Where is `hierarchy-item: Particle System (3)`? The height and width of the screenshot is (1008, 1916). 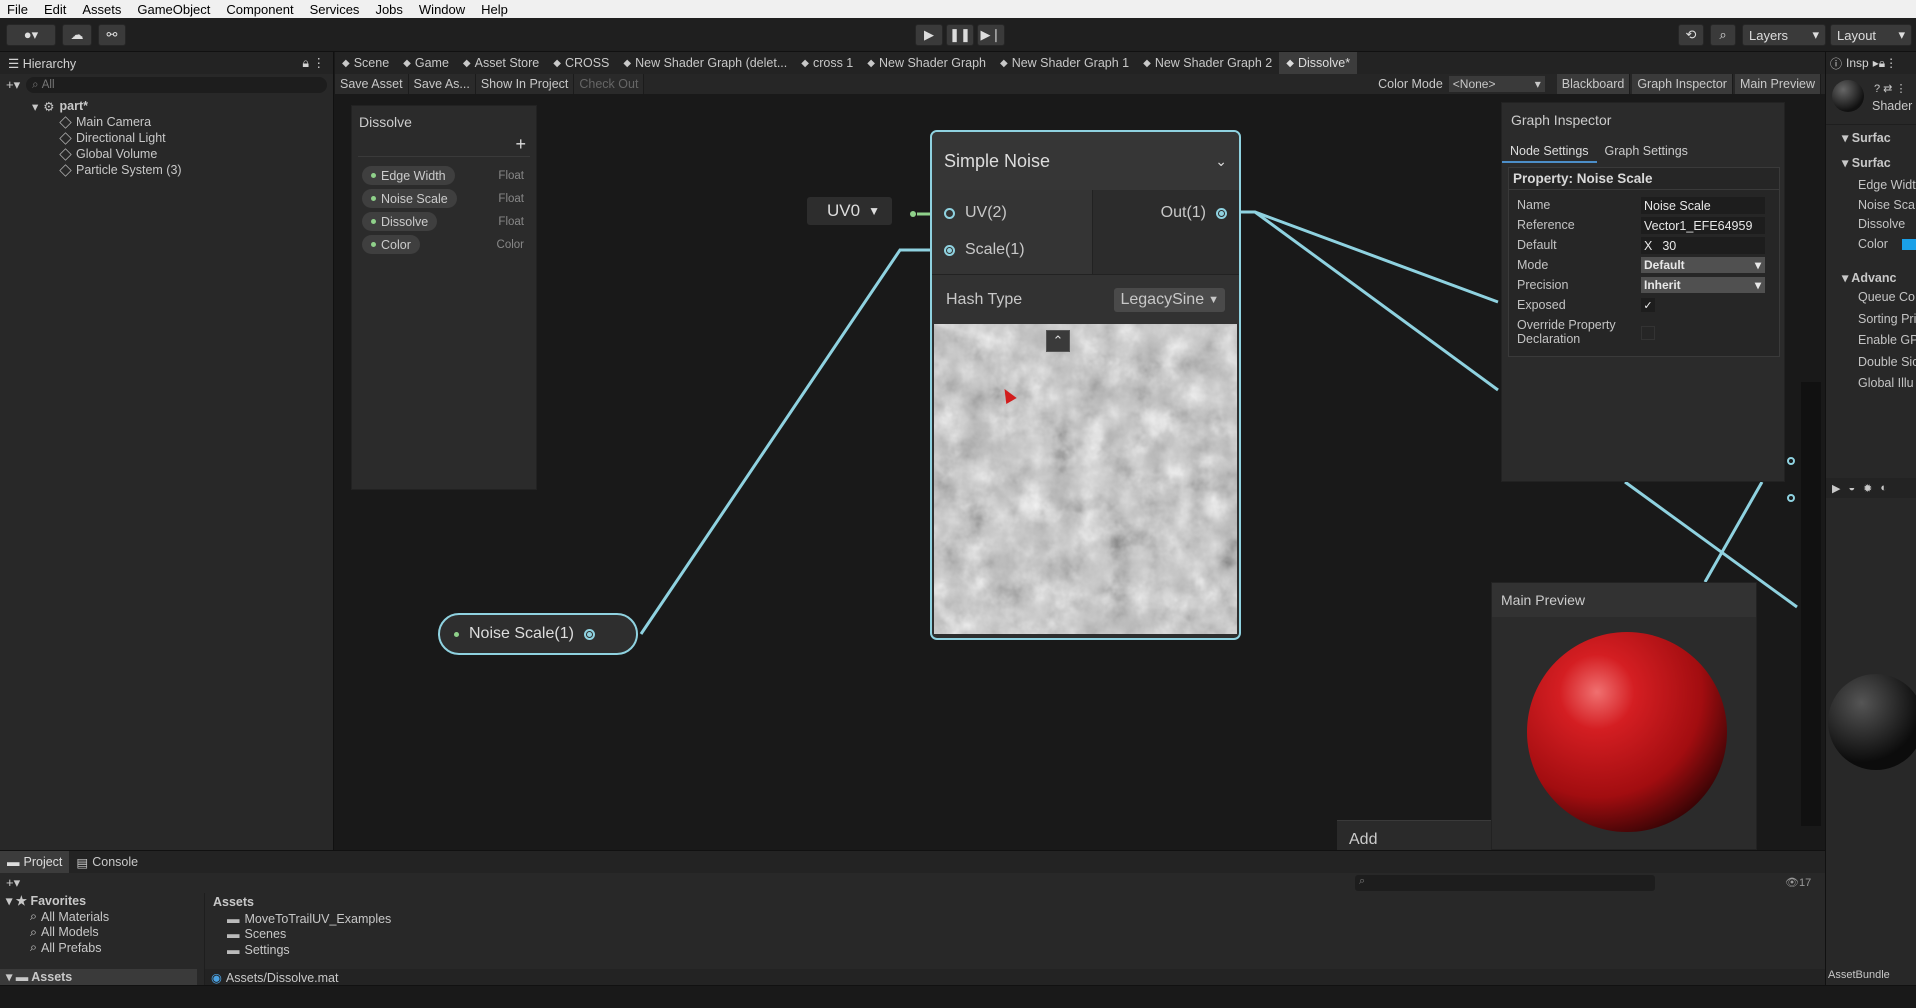
hierarchy-item: Particle System (3) is located at coordinates (184, 170).